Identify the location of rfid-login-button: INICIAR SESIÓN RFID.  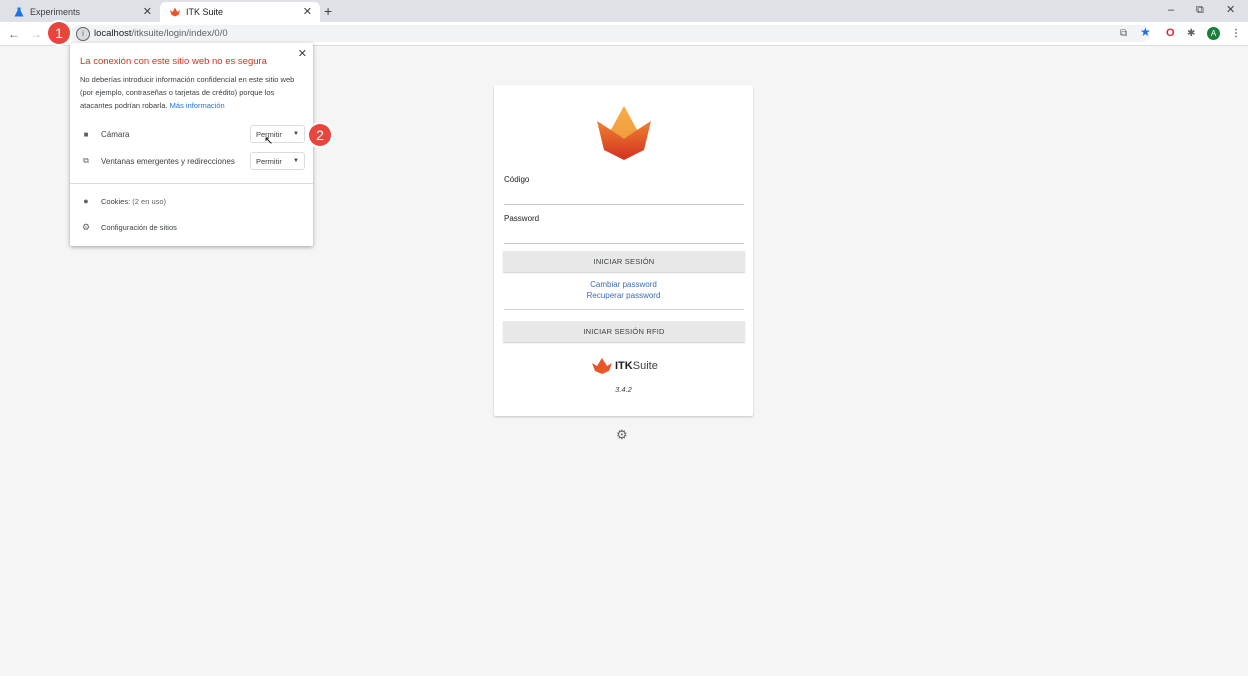
(624, 331).